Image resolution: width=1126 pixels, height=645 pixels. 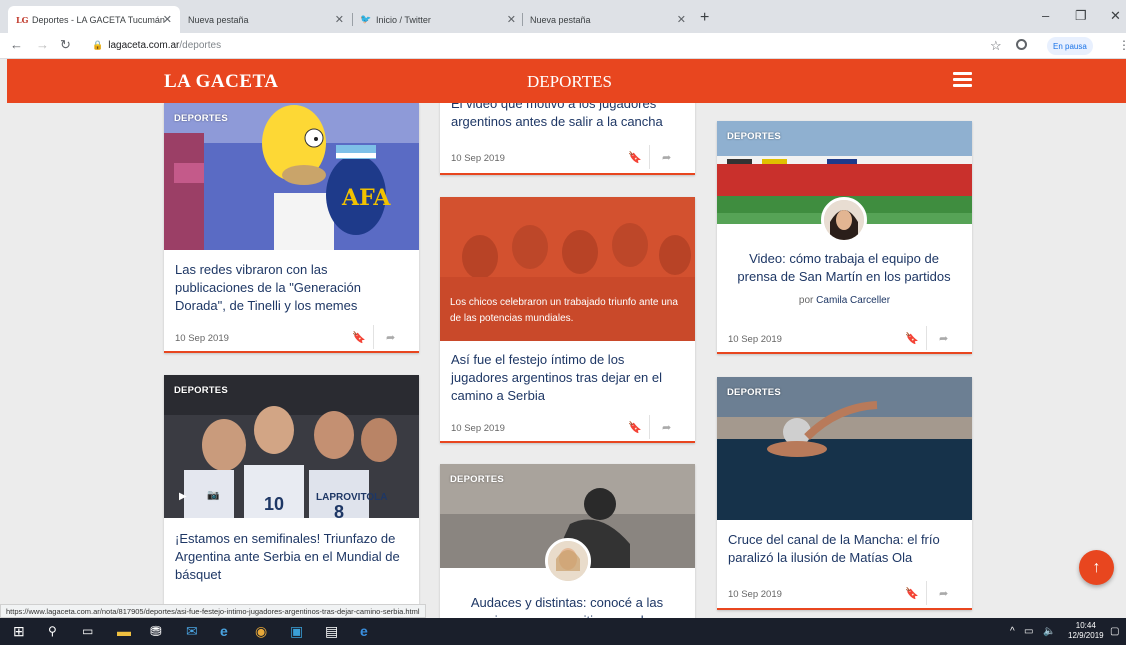 What do you see at coordinates (87, 631) in the screenshot?
I see `task-view-icon: ▭` at bounding box center [87, 631].